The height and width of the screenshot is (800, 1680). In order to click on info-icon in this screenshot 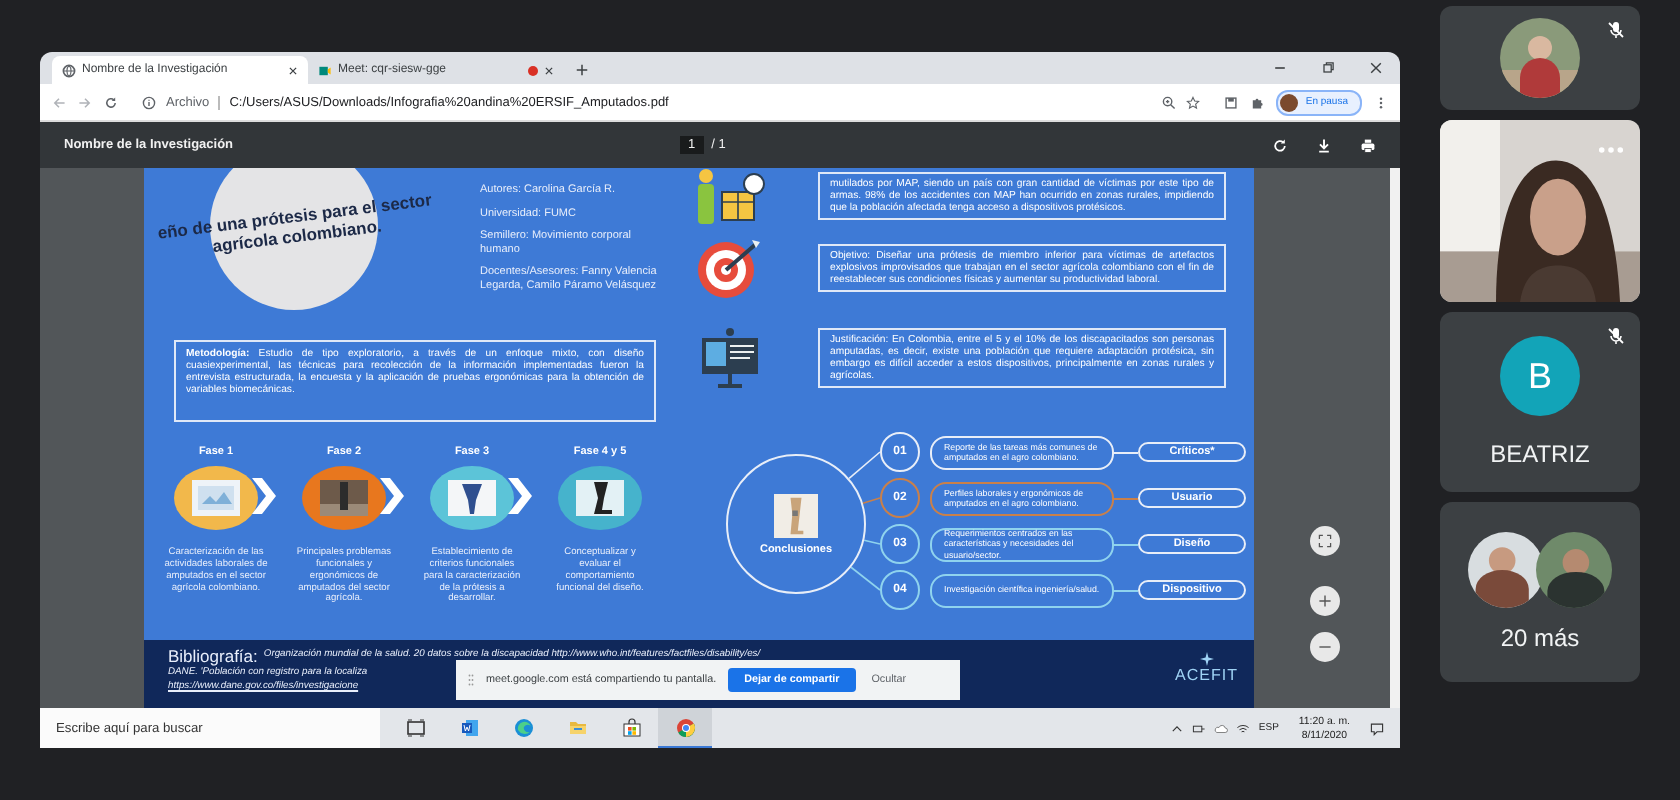, I will do `click(149, 102)`.